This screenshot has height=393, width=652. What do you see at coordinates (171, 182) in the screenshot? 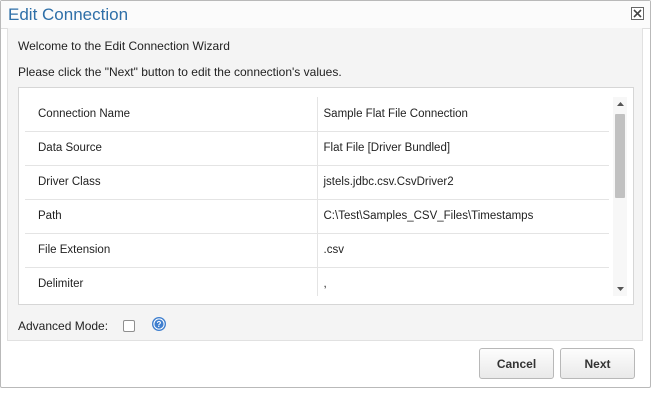
I see `property-key: Driver Class` at bounding box center [171, 182].